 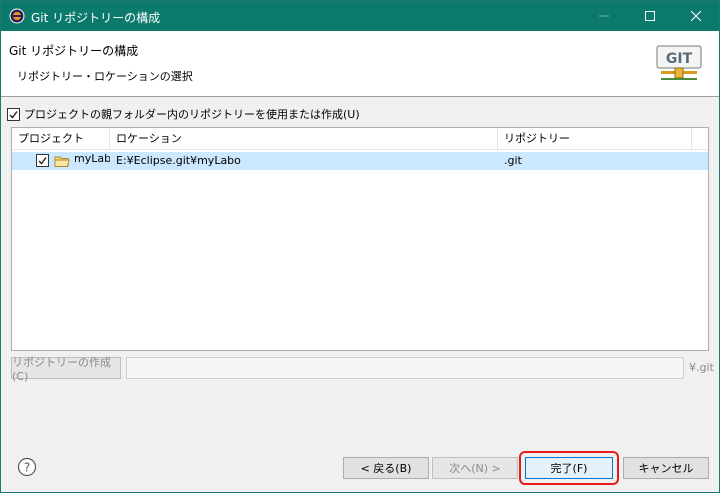 What do you see at coordinates (360, 64) in the screenshot?
I see `wizard-banner: Git リポジトリーの構成 リポジトリー・ロケーションの選択 GIT` at bounding box center [360, 64].